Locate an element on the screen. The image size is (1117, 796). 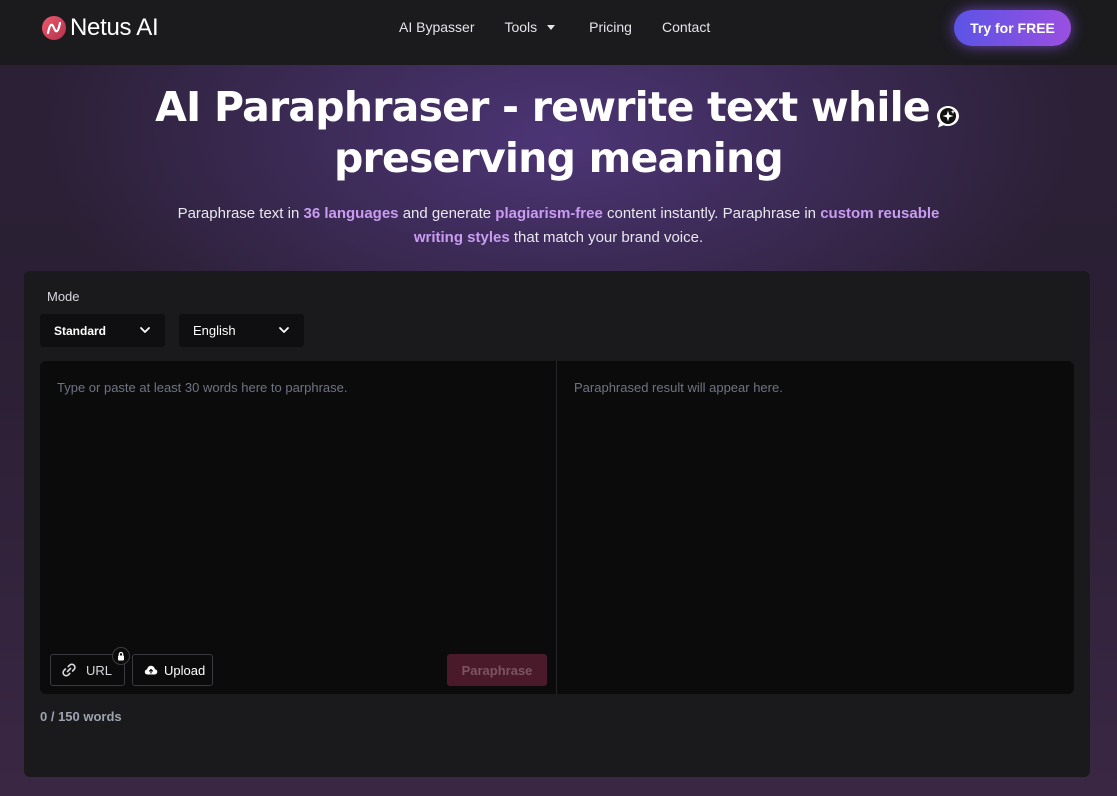
nav-link-ai-bypasser: AI Bypasser is located at coordinates (436, 27).